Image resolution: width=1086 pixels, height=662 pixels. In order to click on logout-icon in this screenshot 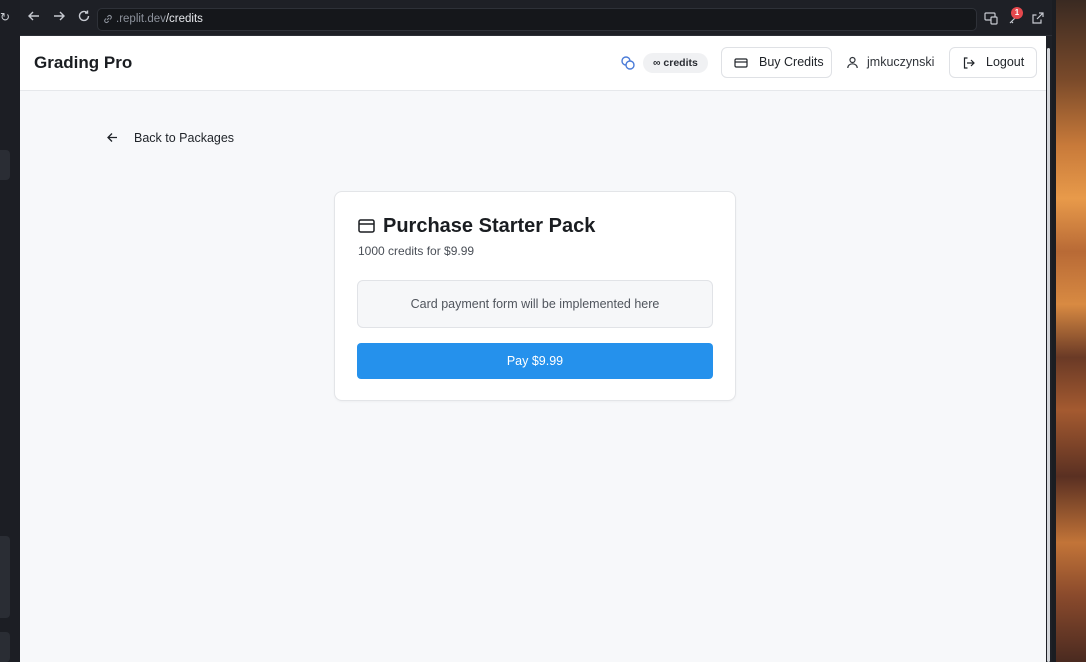, I will do `click(969, 63)`.